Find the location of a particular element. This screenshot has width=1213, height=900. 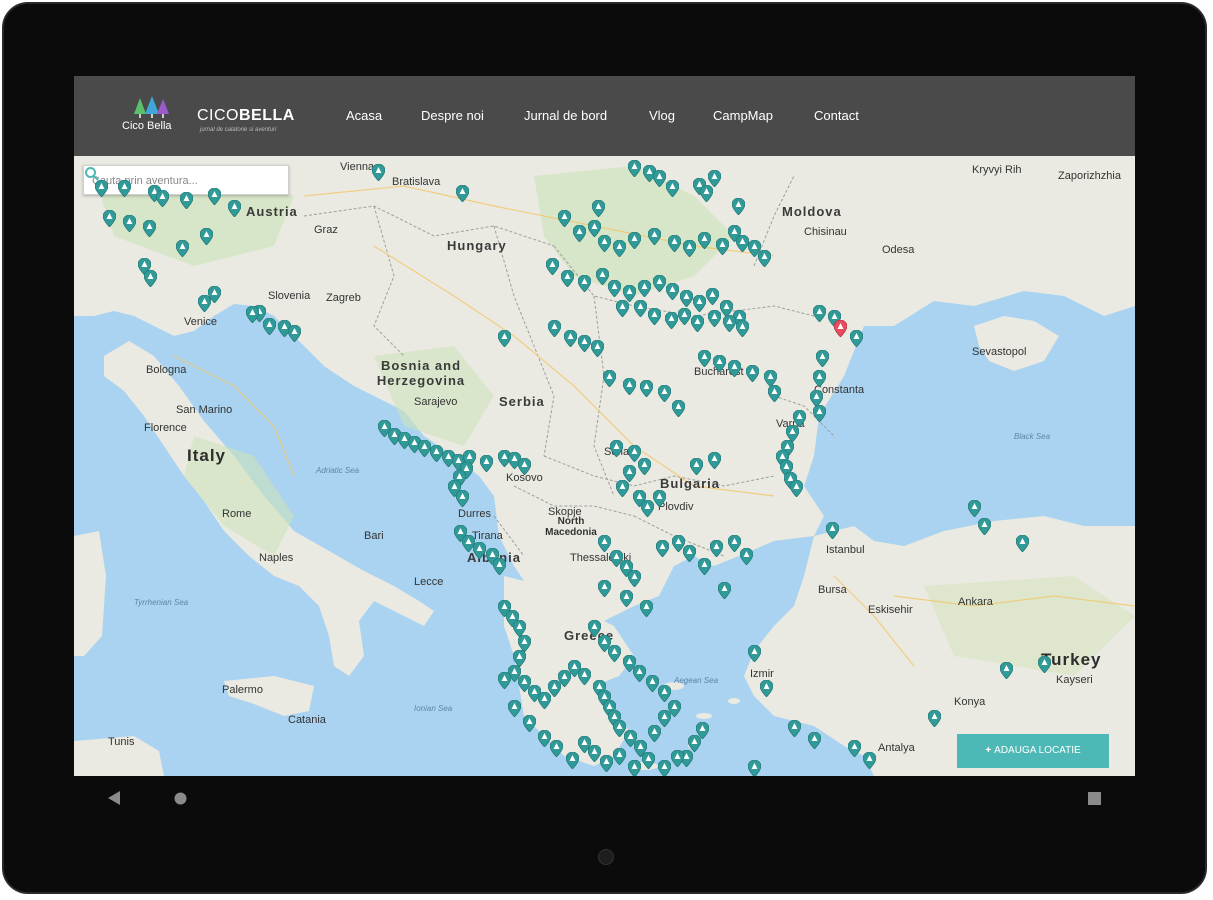

home-circle-icon is located at coordinates (180, 798).